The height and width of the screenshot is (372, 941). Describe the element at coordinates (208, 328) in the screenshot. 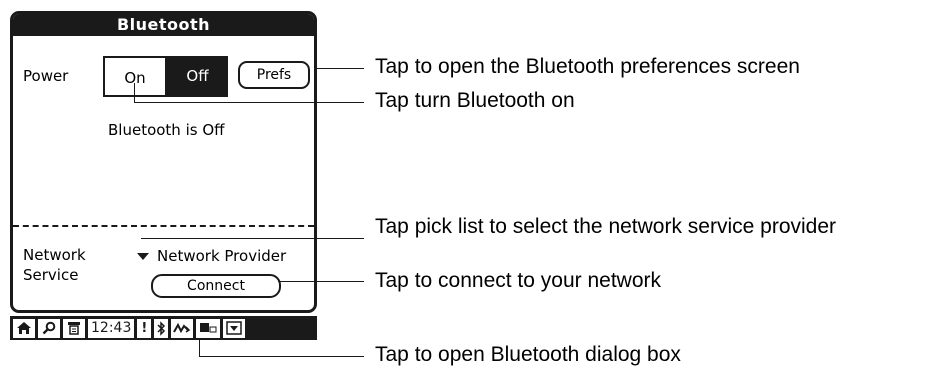

I see `keyboard-icon` at that location.